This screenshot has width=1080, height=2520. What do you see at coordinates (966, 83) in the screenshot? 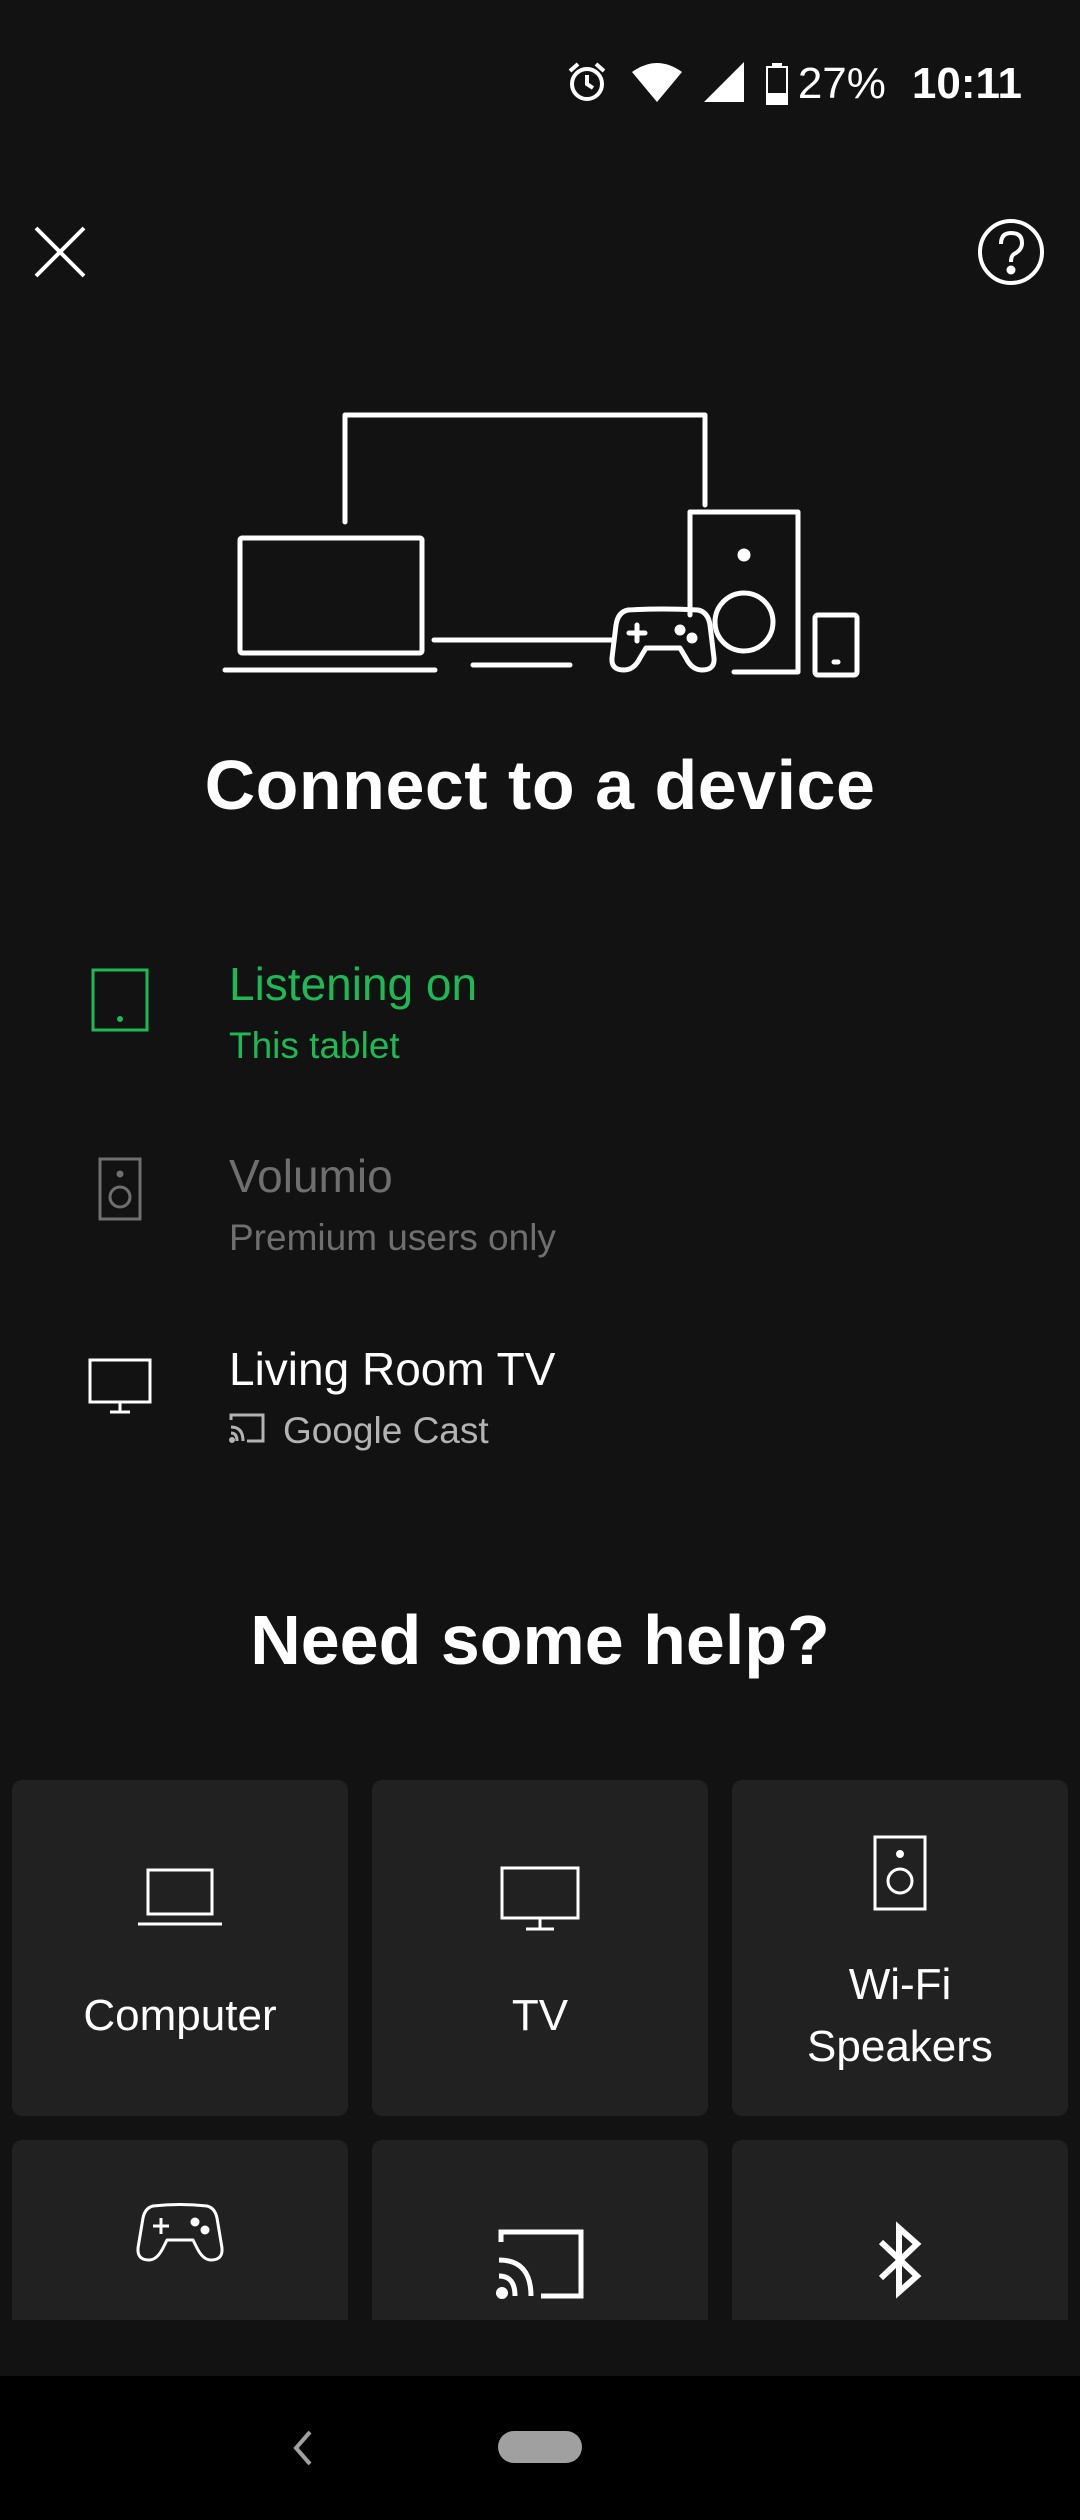
I see `clock: 10:11` at bounding box center [966, 83].